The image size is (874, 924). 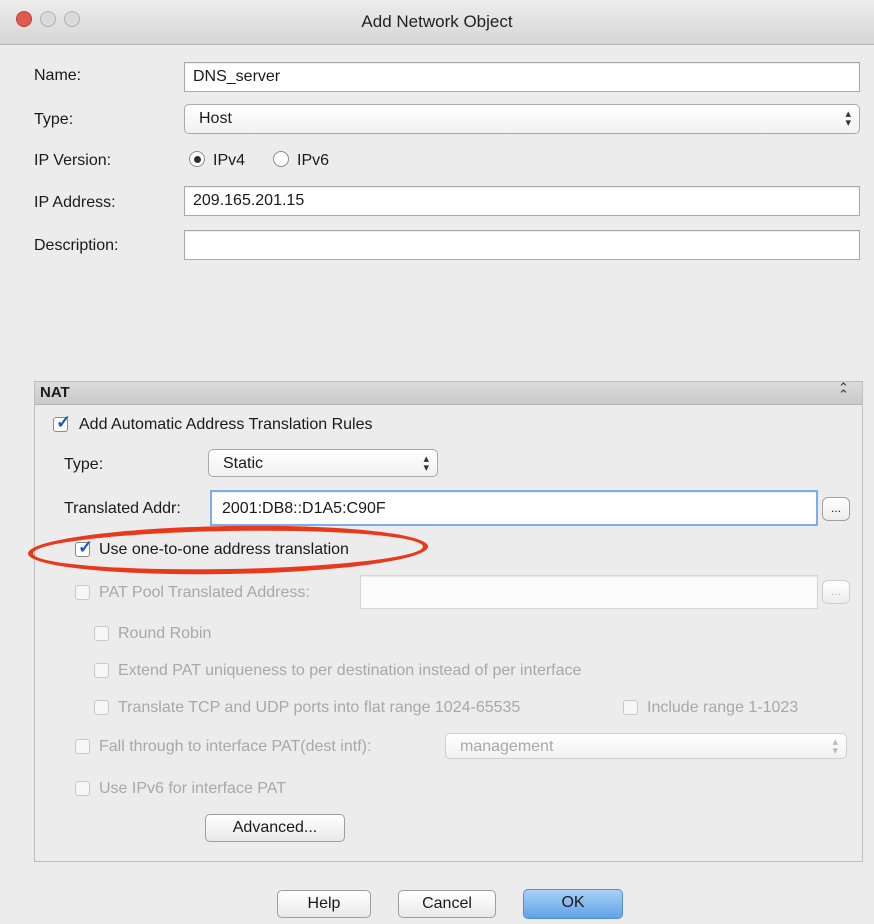 I want to click on ipv4-radio, so click(x=197, y=159).